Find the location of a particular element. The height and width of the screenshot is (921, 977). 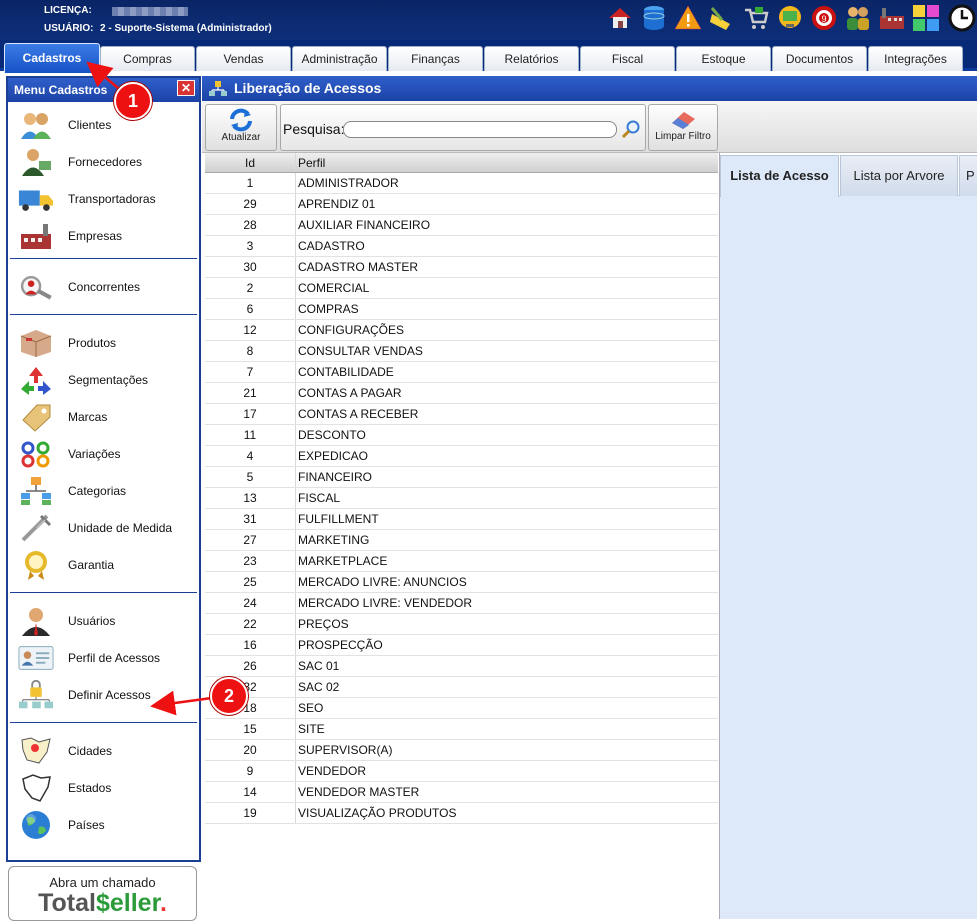

variations-icon is located at coordinates (36, 454).